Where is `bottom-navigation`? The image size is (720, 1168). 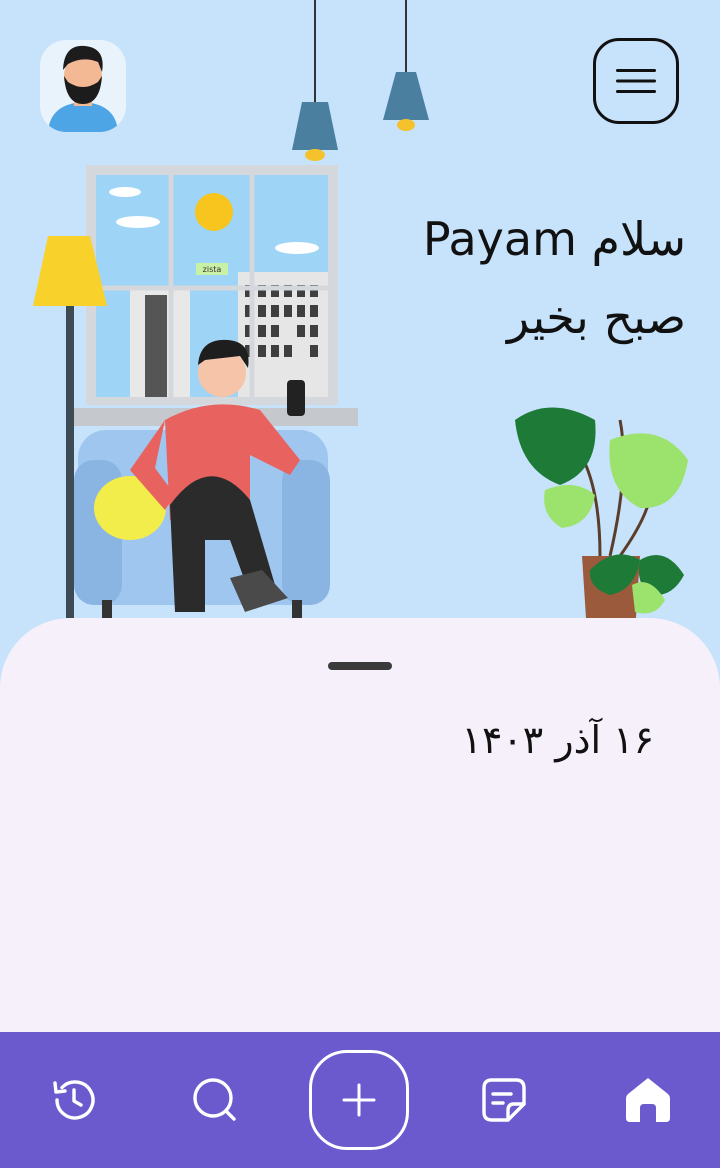
bottom-navigation is located at coordinates (360, 1100).